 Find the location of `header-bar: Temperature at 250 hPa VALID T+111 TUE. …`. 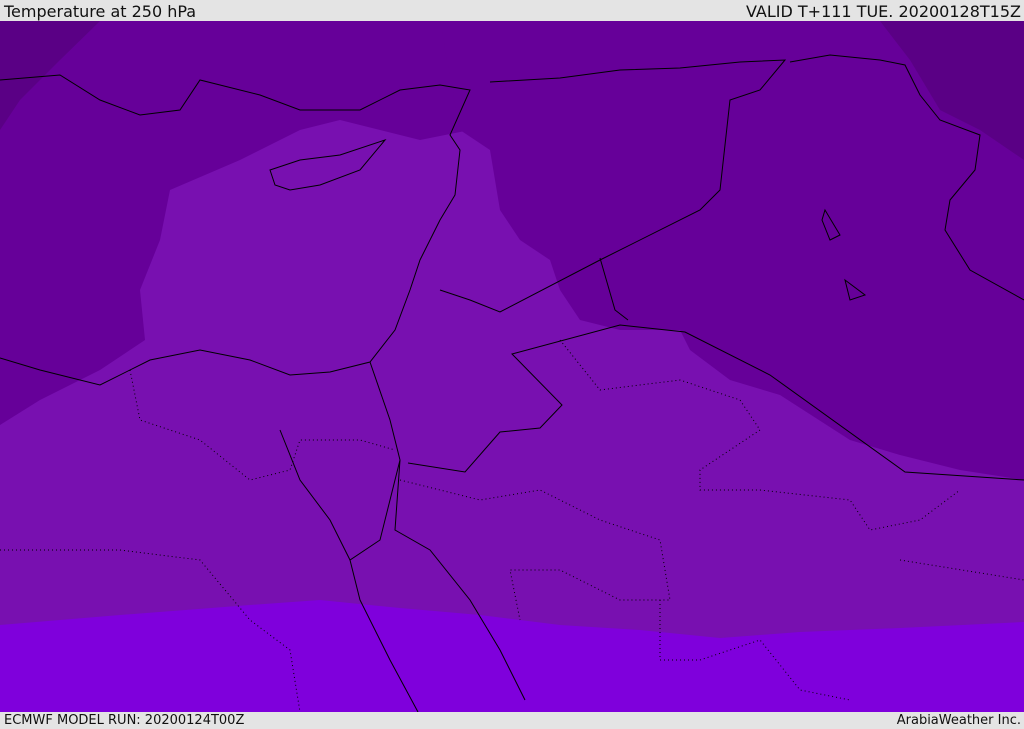

header-bar: Temperature at 250 hPa VALID T+111 TUE. … is located at coordinates (512, 10).